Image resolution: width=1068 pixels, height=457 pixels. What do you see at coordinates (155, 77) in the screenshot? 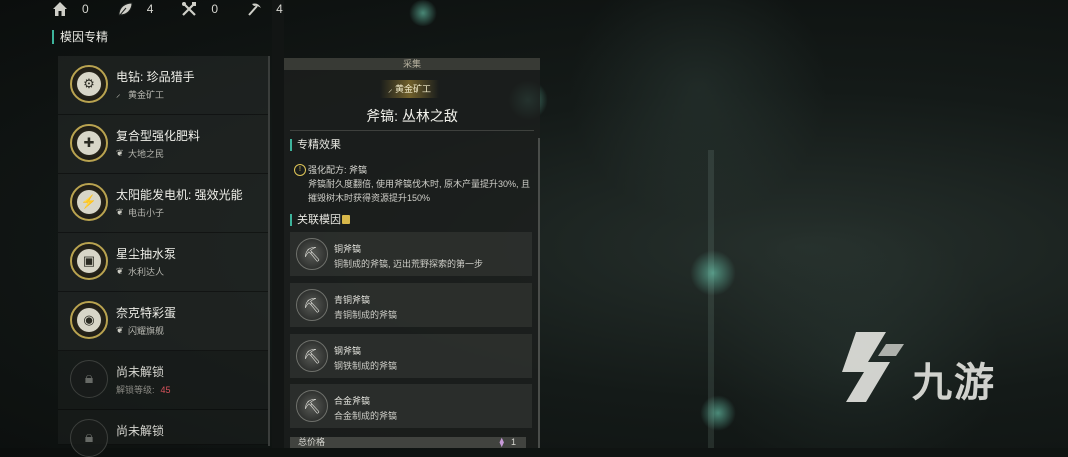
I see `item-name: 电钻: 珍品猎手` at bounding box center [155, 77].